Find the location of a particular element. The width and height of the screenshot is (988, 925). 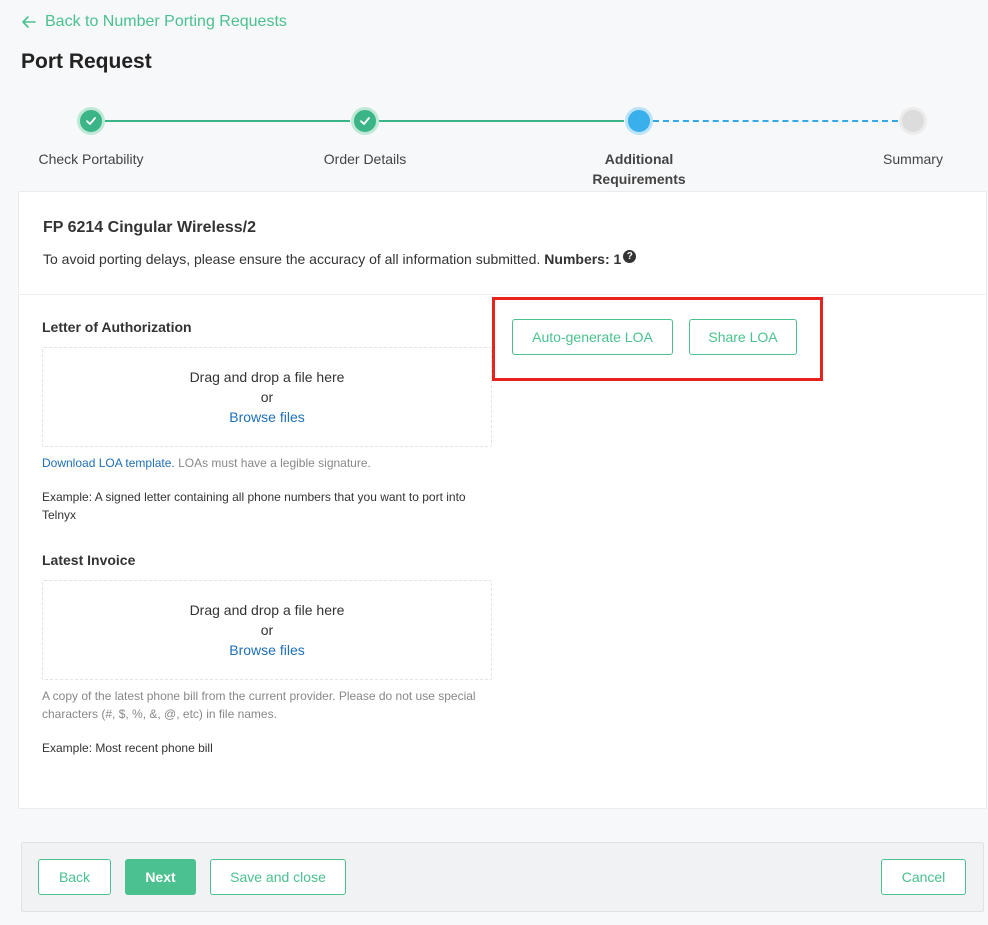

question-circle-icon: ? is located at coordinates (630, 256).